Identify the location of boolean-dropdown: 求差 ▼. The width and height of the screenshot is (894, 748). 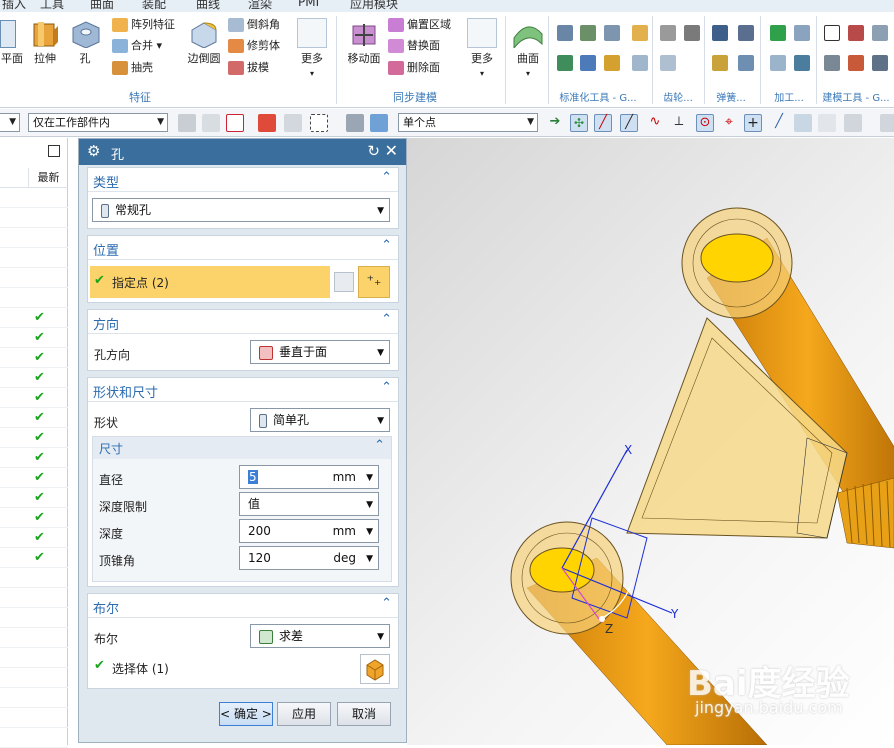
(320, 636).